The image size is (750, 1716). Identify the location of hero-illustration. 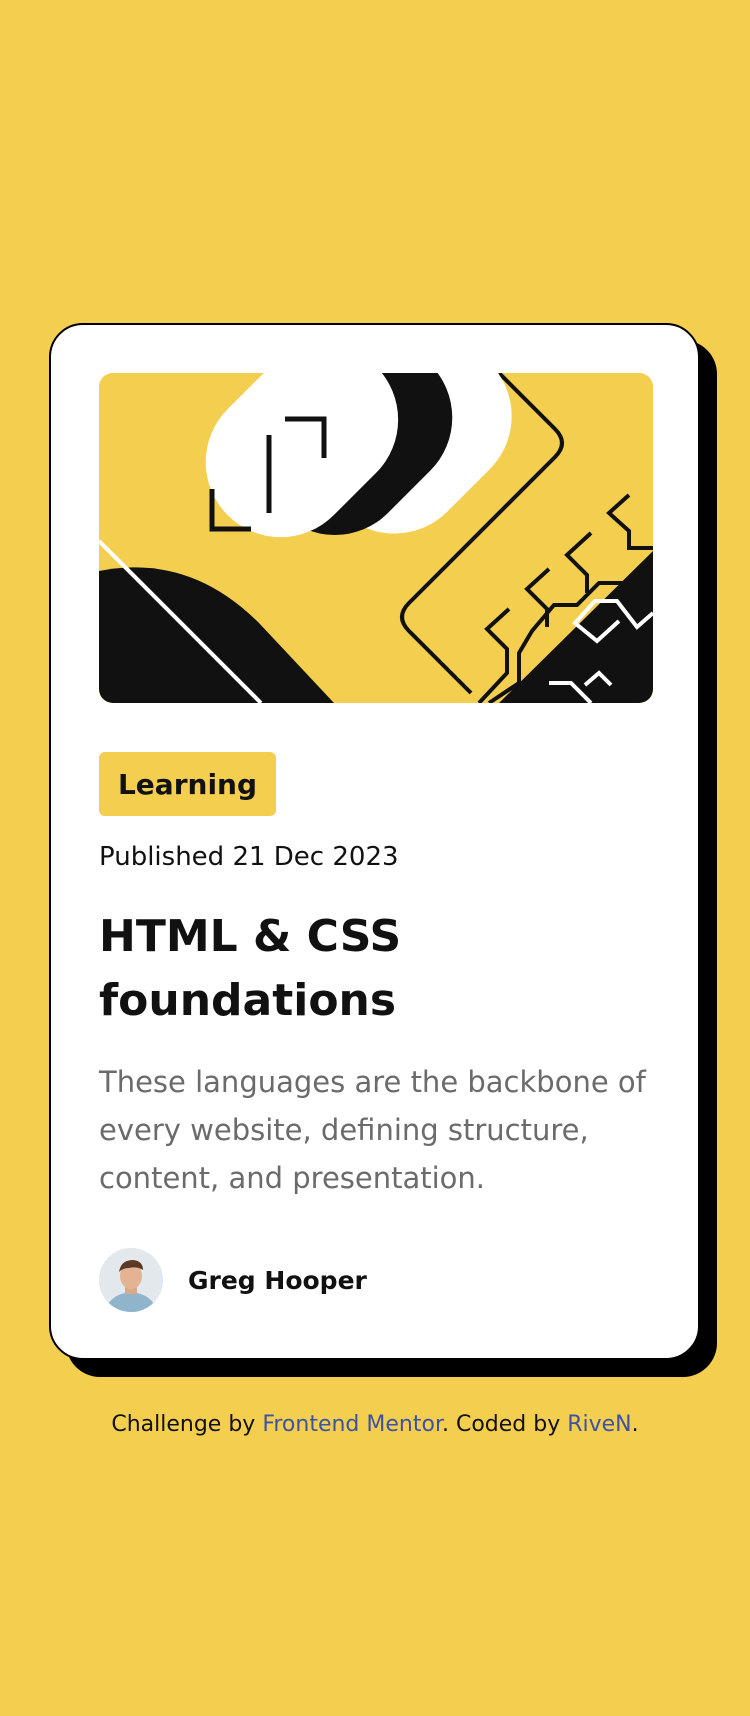
(376, 538).